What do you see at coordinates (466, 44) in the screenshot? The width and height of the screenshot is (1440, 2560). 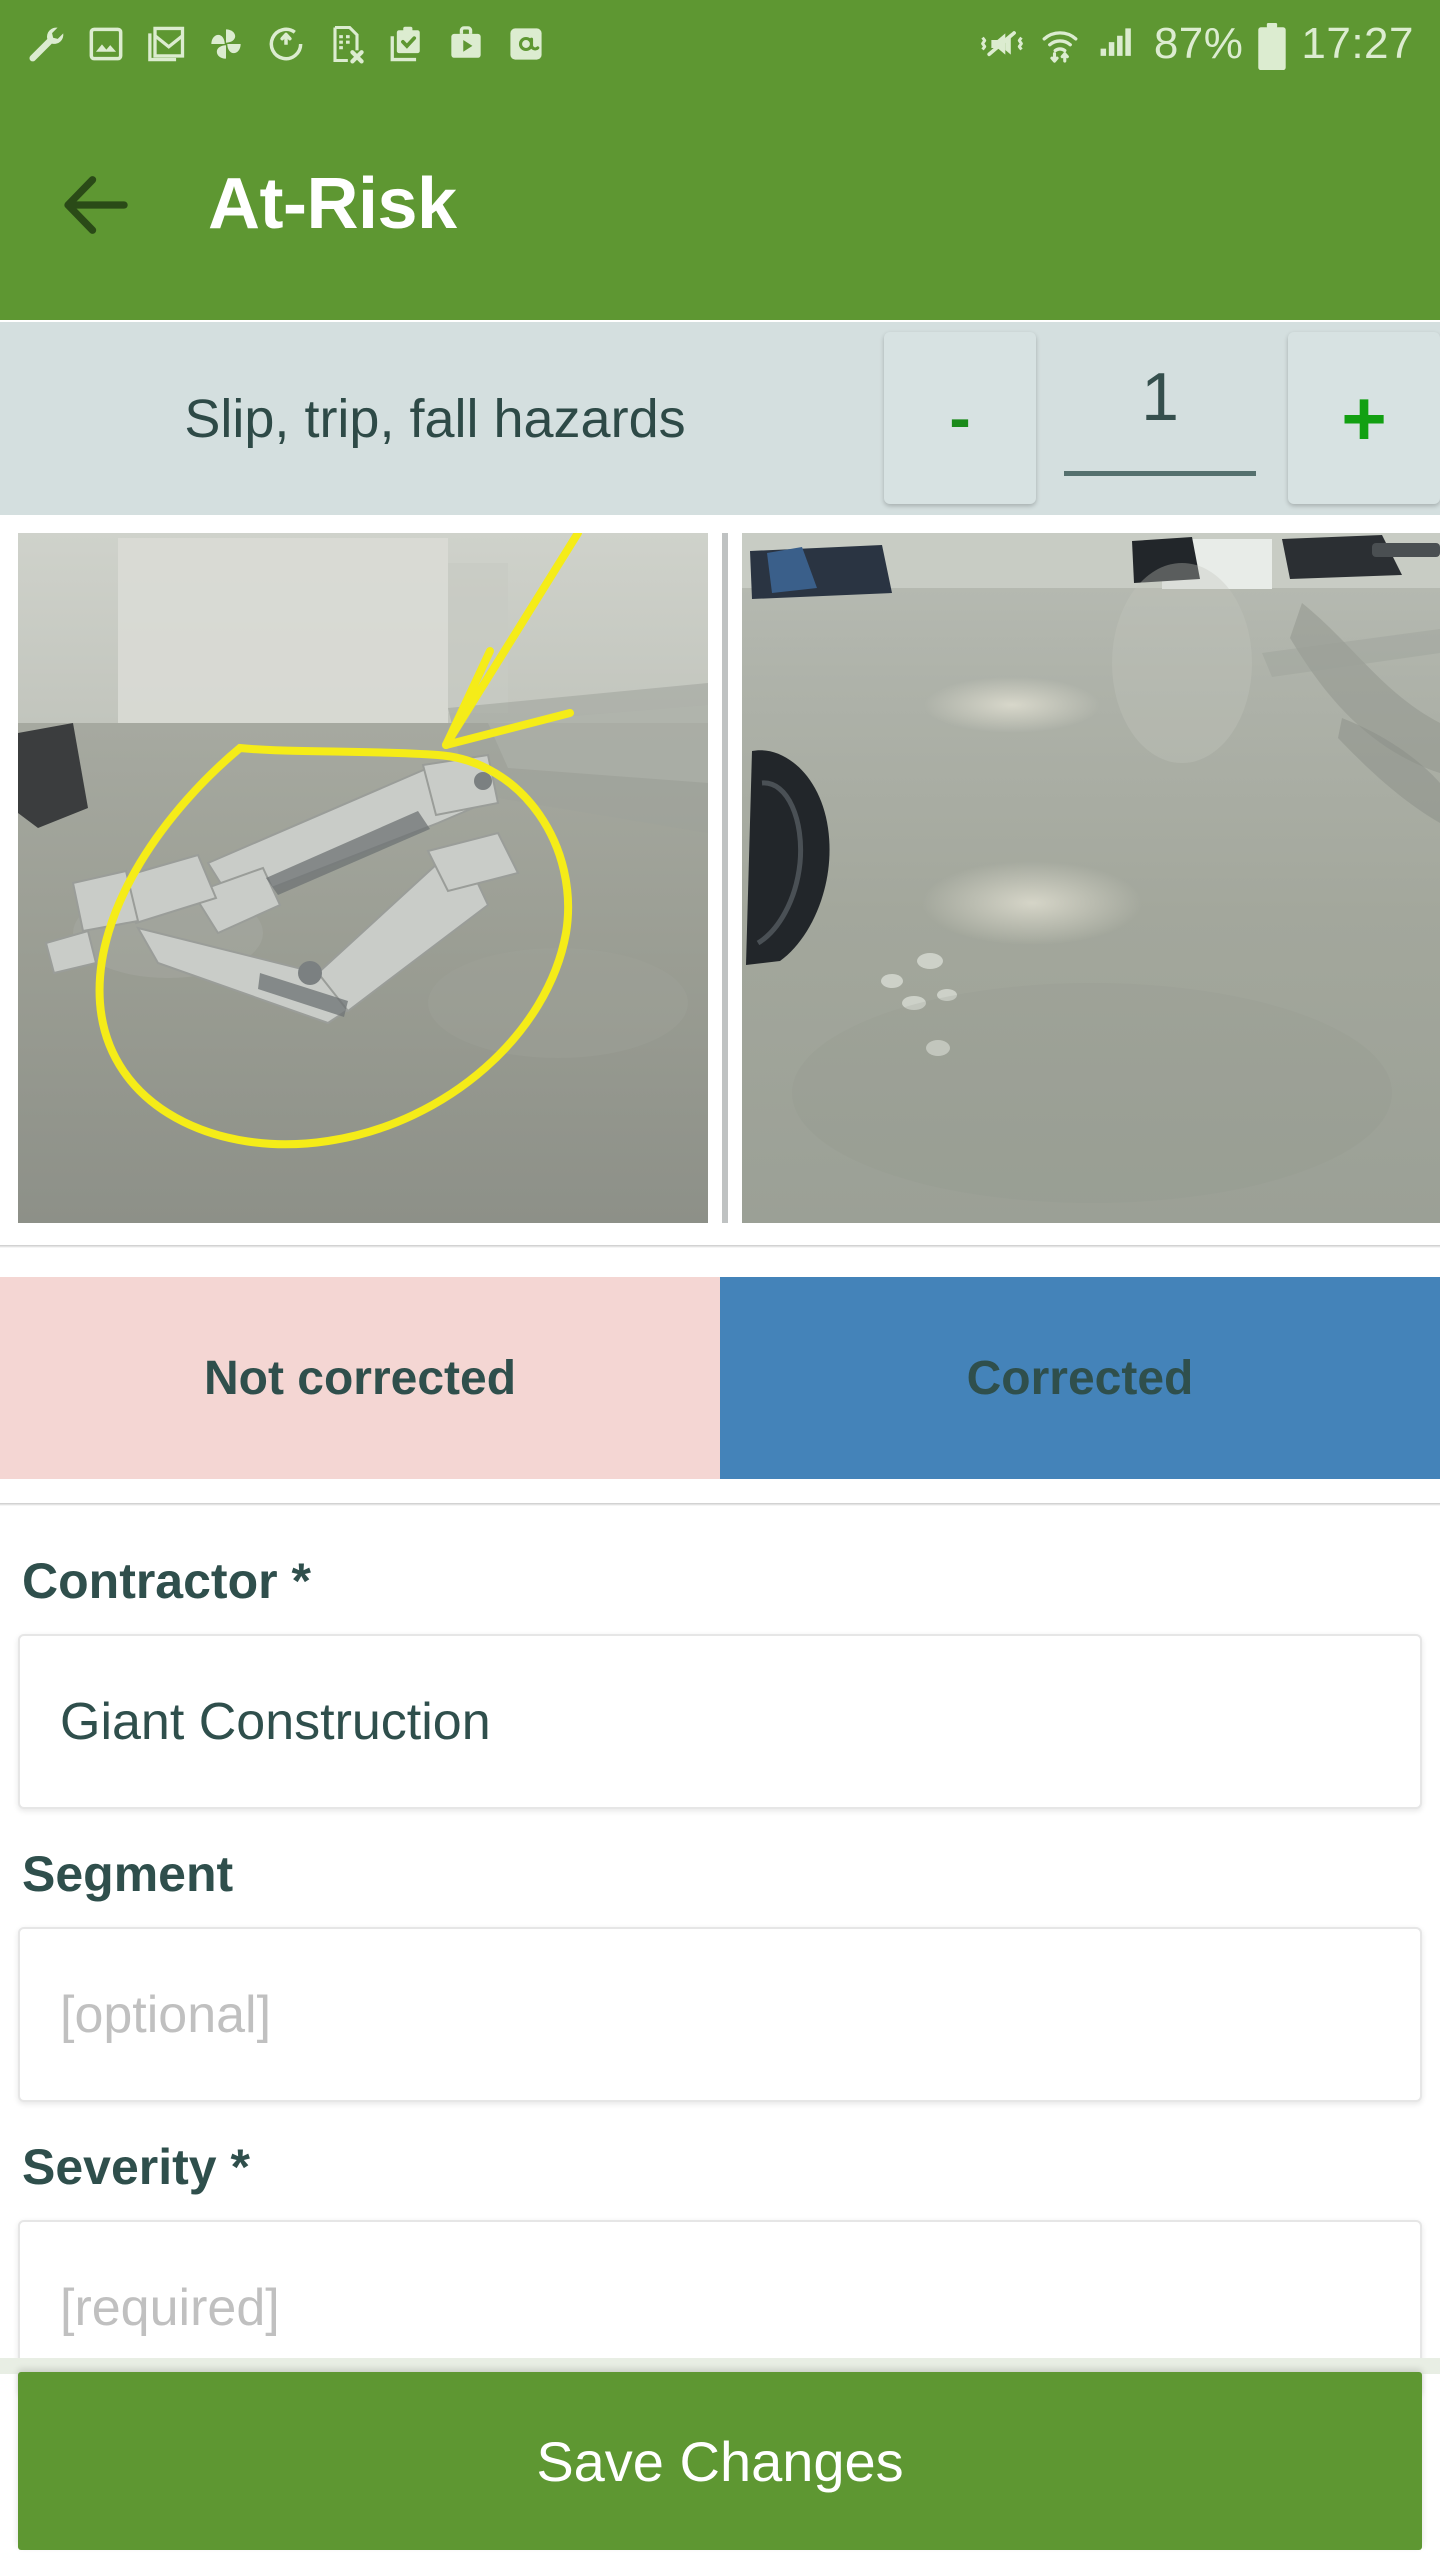 I see `work-play-store-icon` at bounding box center [466, 44].